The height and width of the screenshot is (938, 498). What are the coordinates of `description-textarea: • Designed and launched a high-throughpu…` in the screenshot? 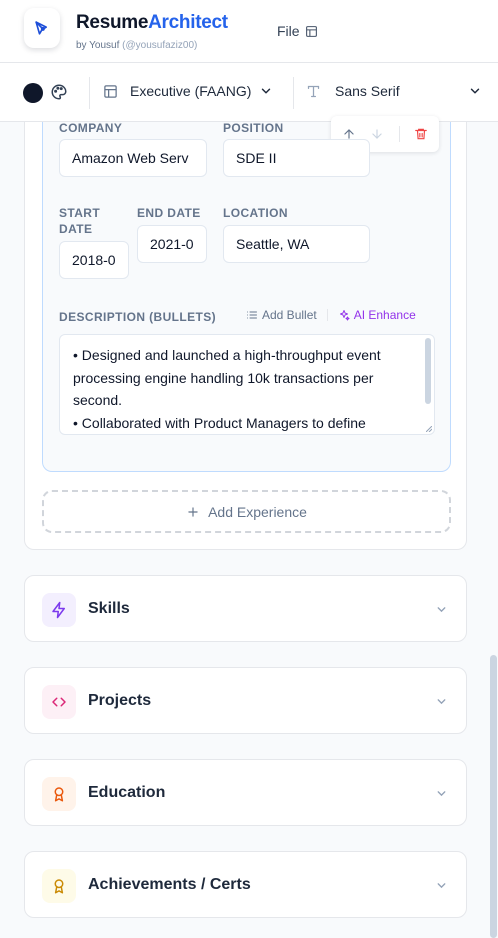 It's located at (247, 384).